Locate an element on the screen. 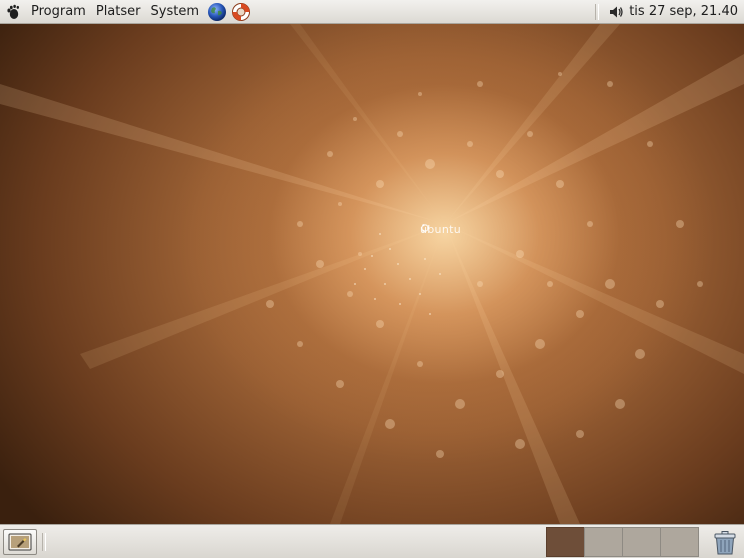 Image resolution: width=744 pixels, height=558 pixels. help-lifebuoy-icon is located at coordinates (241, 12).